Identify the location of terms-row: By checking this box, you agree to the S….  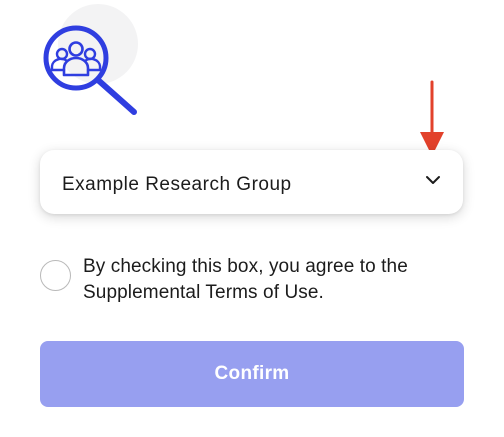
(260, 282).